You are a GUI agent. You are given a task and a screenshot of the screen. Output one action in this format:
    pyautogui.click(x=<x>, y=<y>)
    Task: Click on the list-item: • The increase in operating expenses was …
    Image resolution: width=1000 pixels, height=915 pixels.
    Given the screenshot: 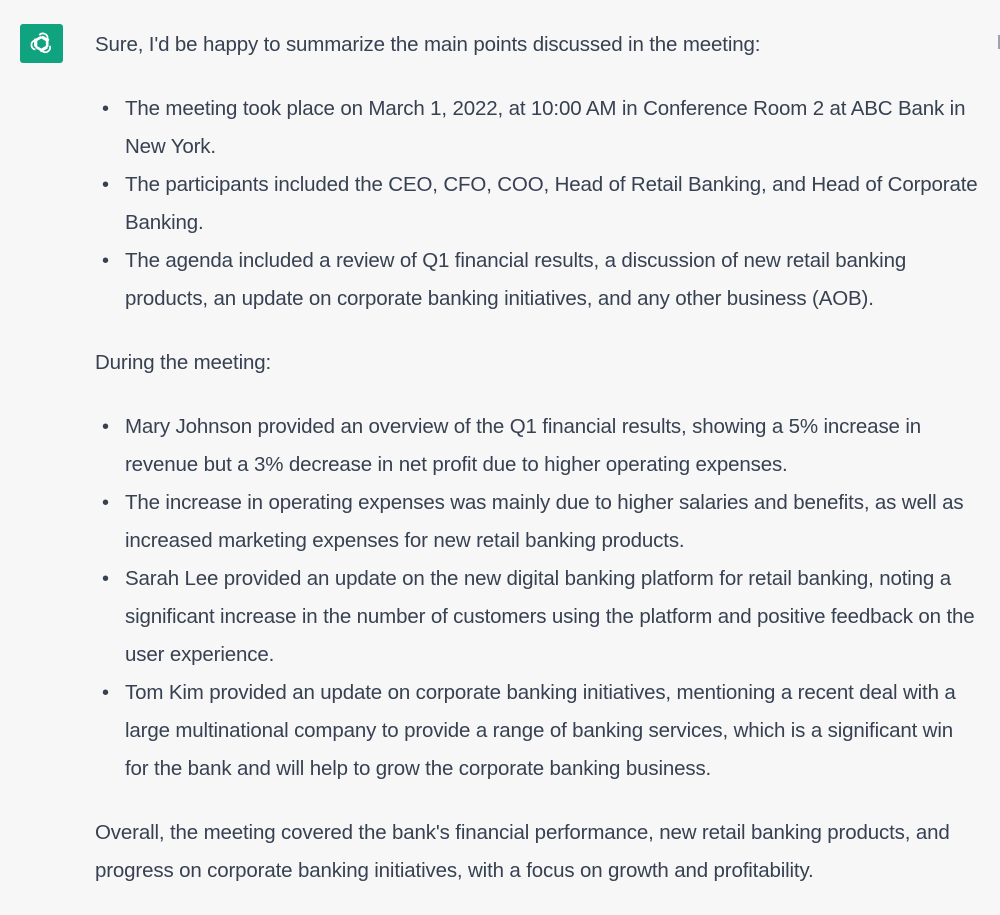 What is the action you would take?
    pyautogui.click(x=541, y=522)
    